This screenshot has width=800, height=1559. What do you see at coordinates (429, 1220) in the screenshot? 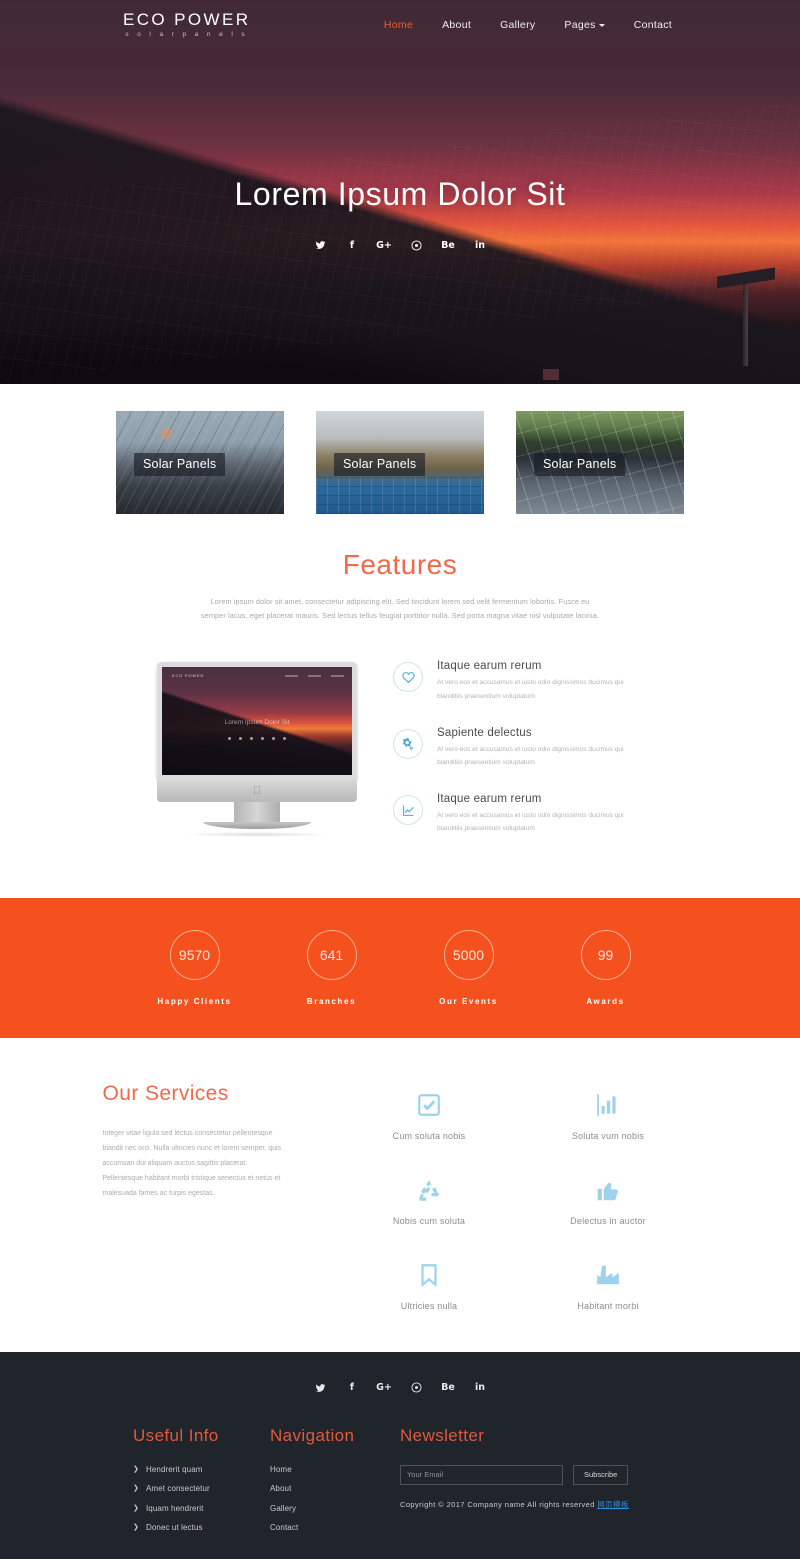
I see `service-name: Nobis cum soluta` at bounding box center [429, 1220].